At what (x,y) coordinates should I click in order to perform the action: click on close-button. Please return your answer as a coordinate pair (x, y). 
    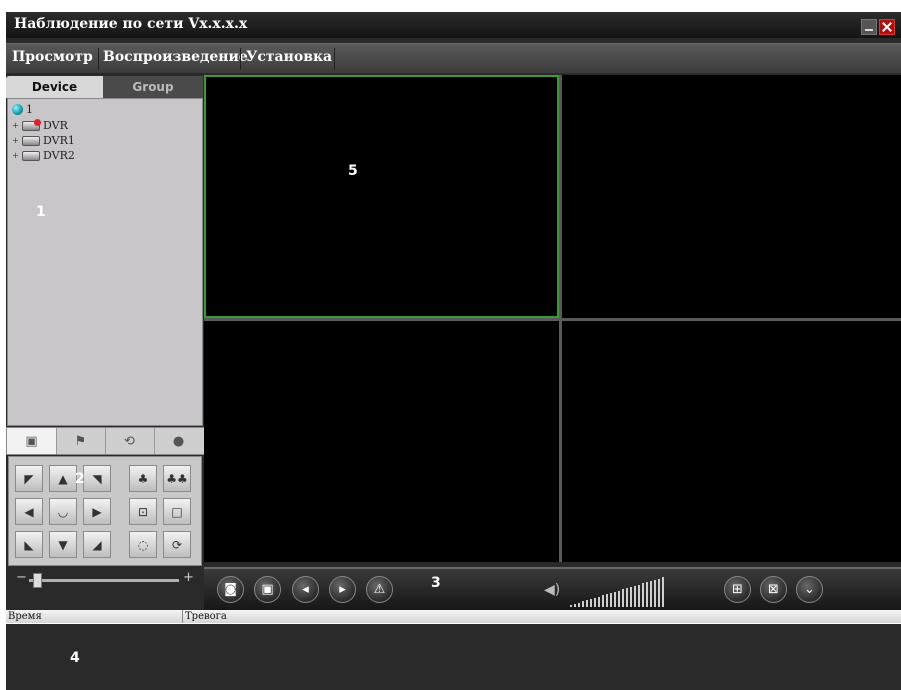
    Looking at the image, I should click on (887, 27).